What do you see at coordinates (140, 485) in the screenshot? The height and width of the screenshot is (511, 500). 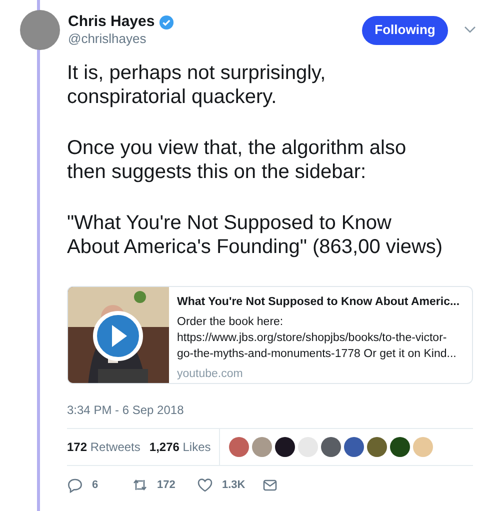 I see `retweet-icon` at bounding box center [140, 485].